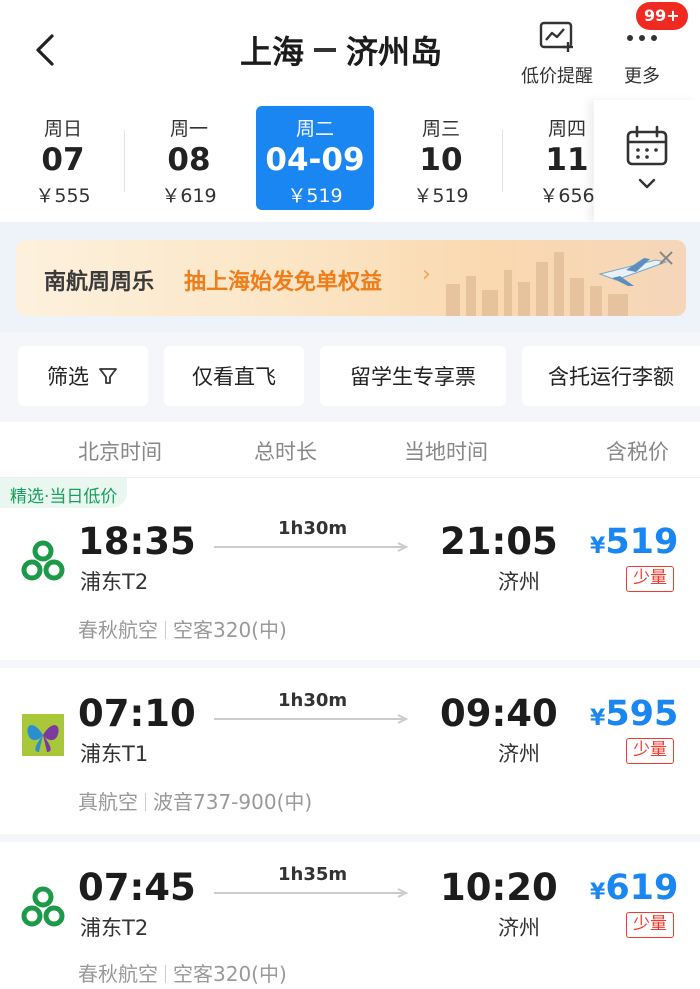  Describe the element at coordinates (642, 542) in the screenshot. I see `price-value: 519` at that location.